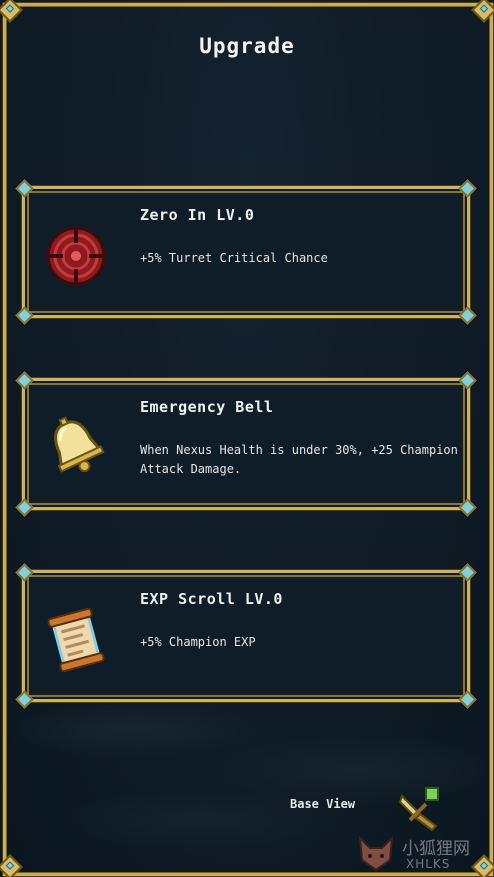 Image resolution: width=494 pixels, height=877 pixels. I want to click on sword-icon, so click(421, 807).